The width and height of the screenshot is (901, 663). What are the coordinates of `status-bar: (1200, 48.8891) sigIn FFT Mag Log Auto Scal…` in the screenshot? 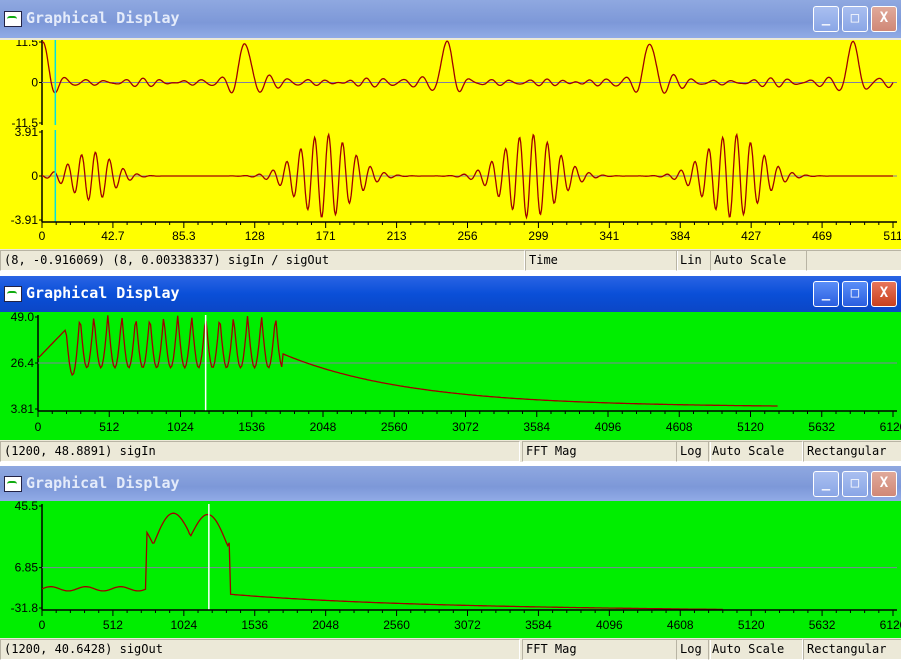 It's located at (450, 451).